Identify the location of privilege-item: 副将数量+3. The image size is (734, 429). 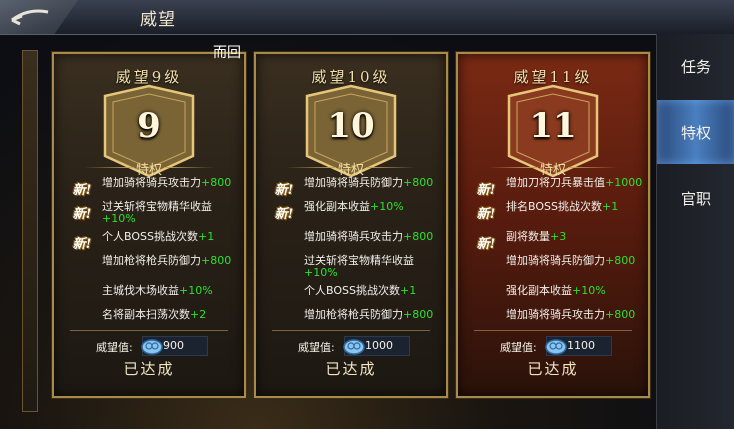
(576, 237).